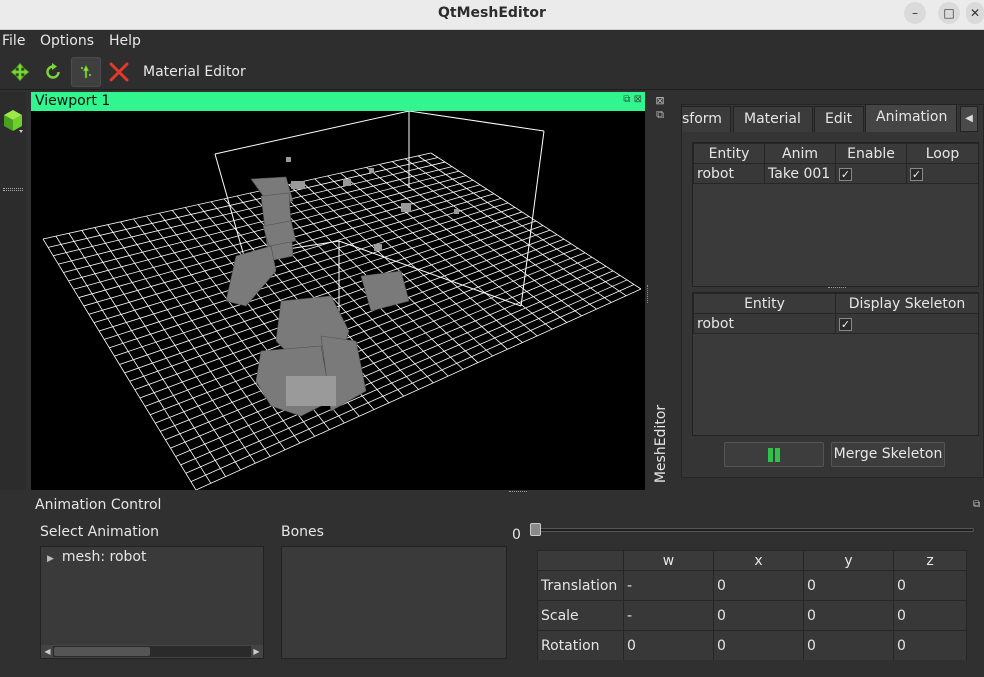 The width and height of the screenshot is (984, 677). I want to click on col-anim: Anim, so click(800, 153).